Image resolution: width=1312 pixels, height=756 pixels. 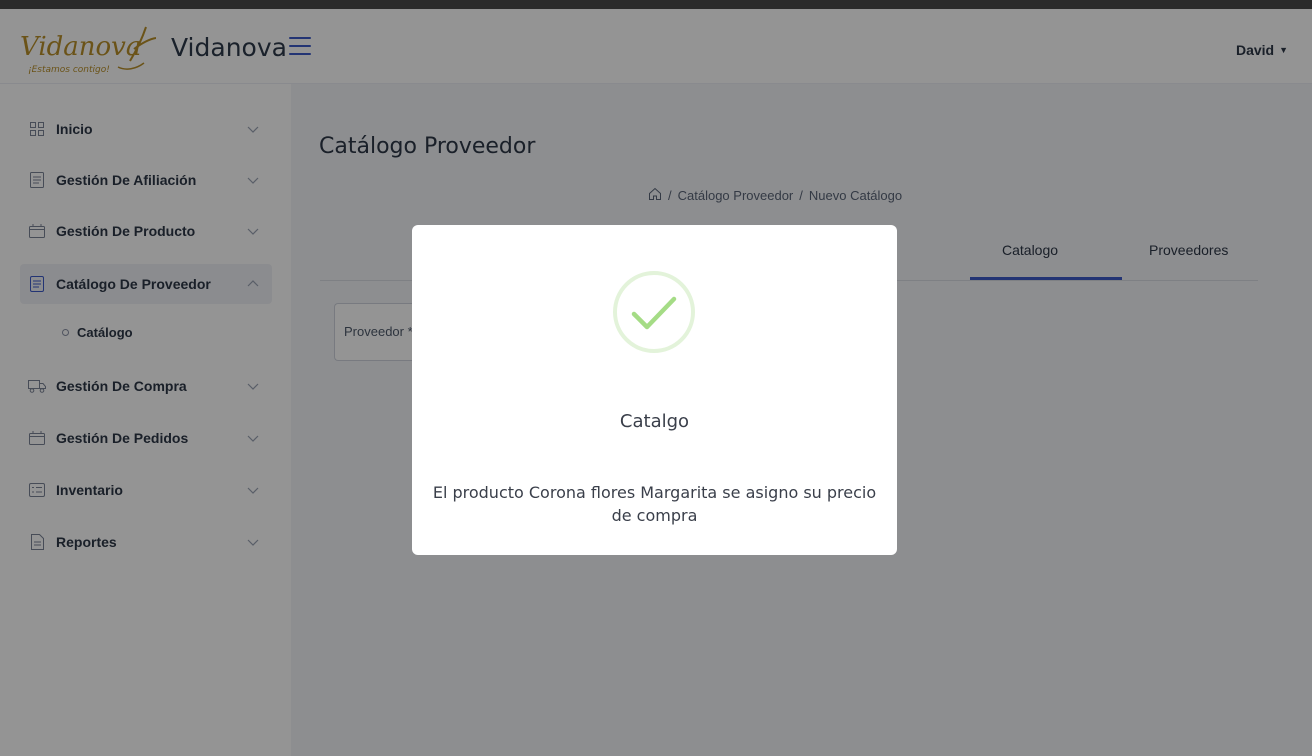 I want to click on dialog-title: Catalgo, so click(x=654, y=421).